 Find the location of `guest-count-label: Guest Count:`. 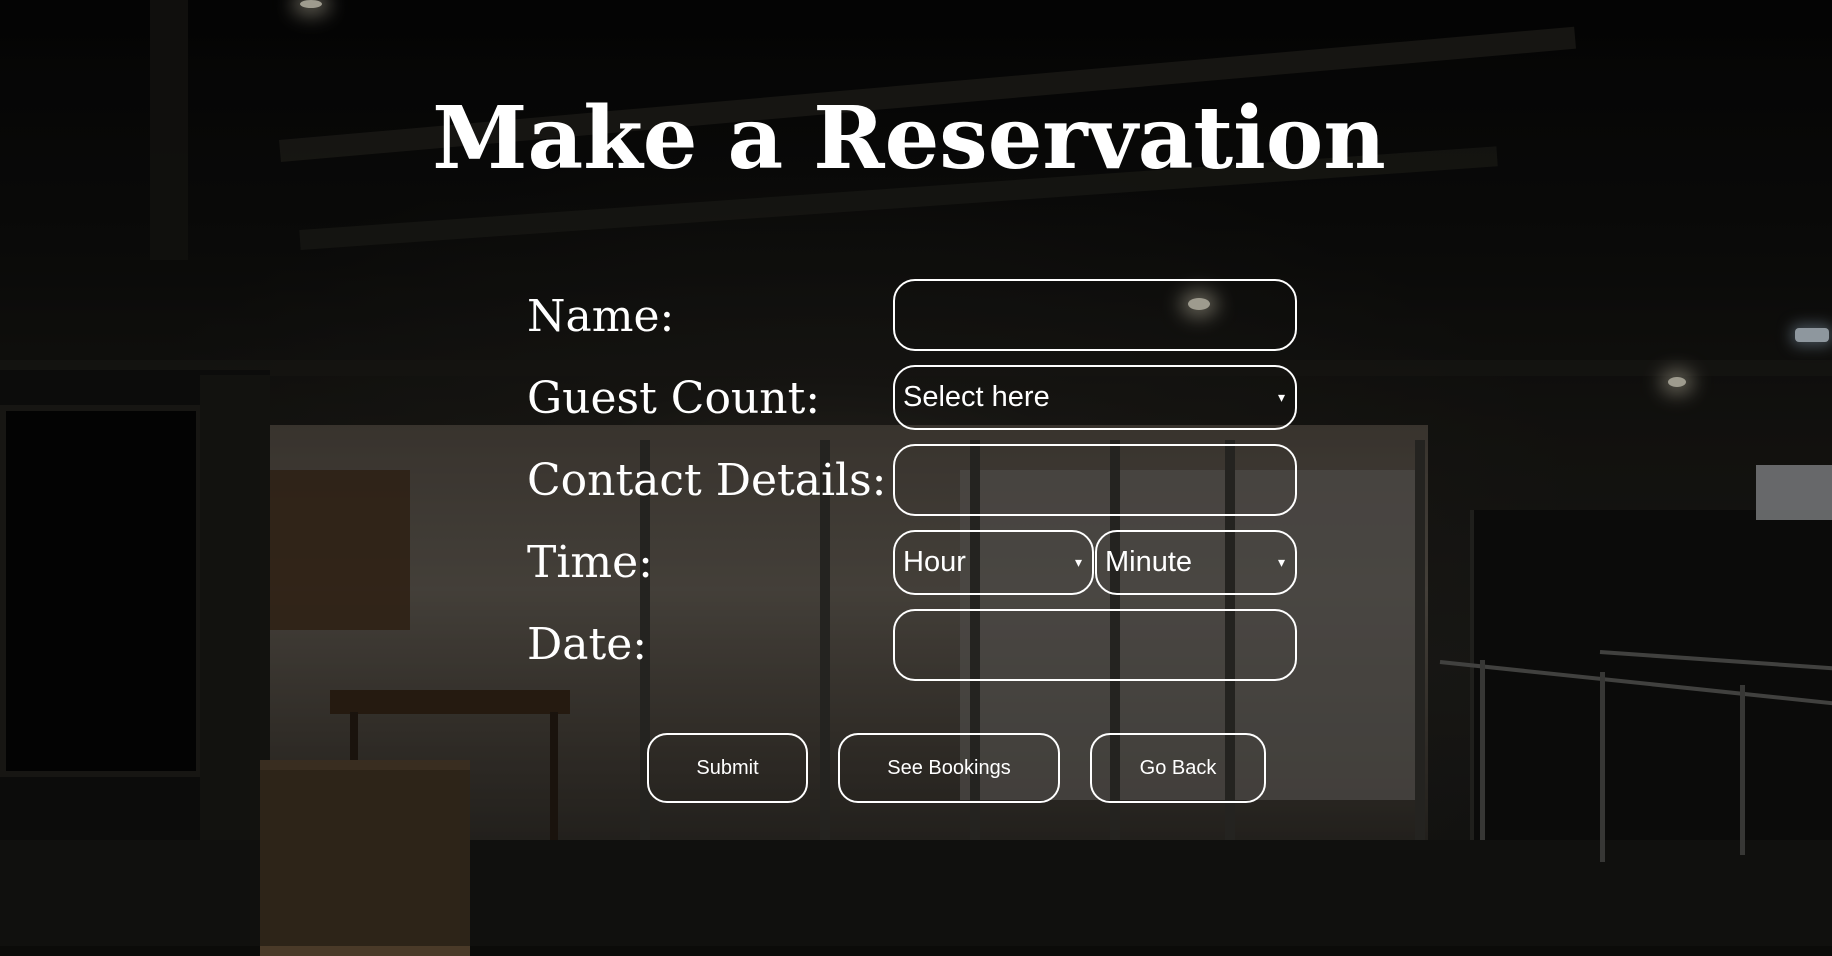

guest-count-label: Guest Count: is located at coordinates (674, 398).